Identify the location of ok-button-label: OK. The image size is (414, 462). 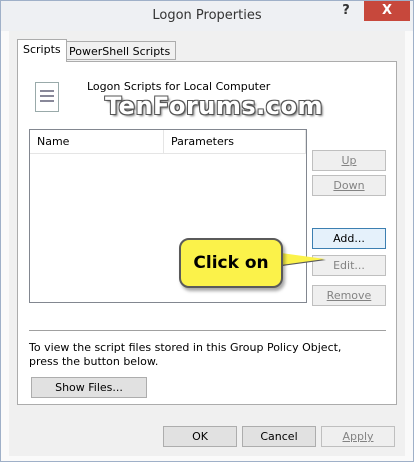
(200, 436).